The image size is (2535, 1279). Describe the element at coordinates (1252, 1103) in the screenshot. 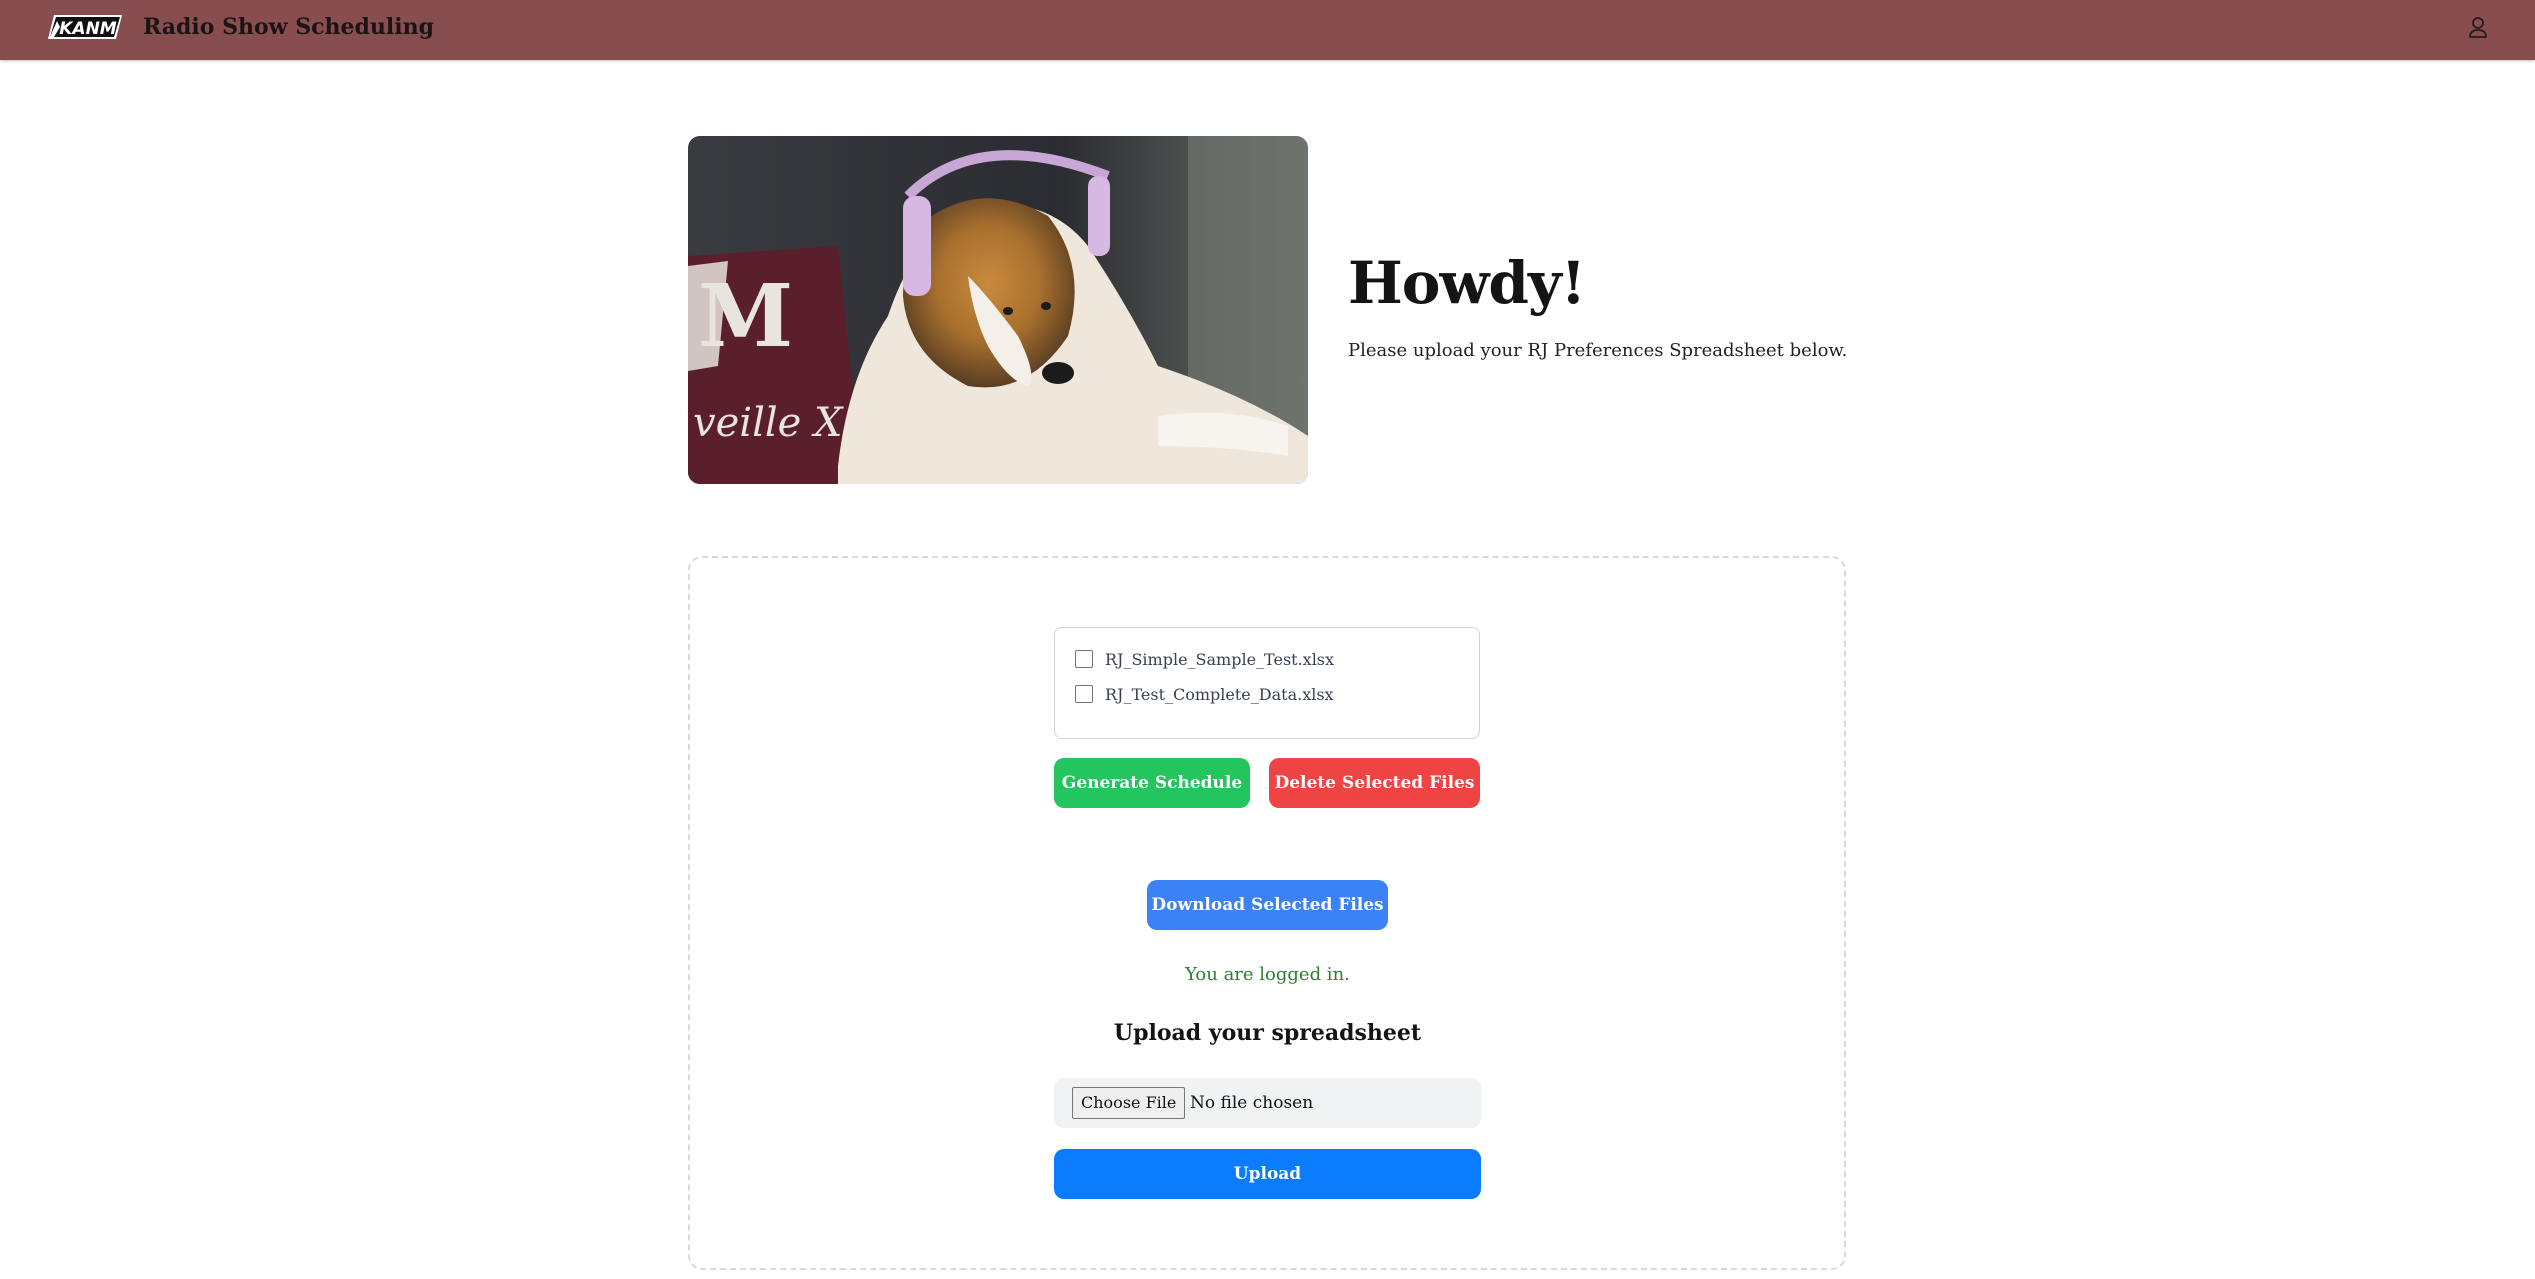

I see `no-file-chosen-text: No file chosen` at that location.